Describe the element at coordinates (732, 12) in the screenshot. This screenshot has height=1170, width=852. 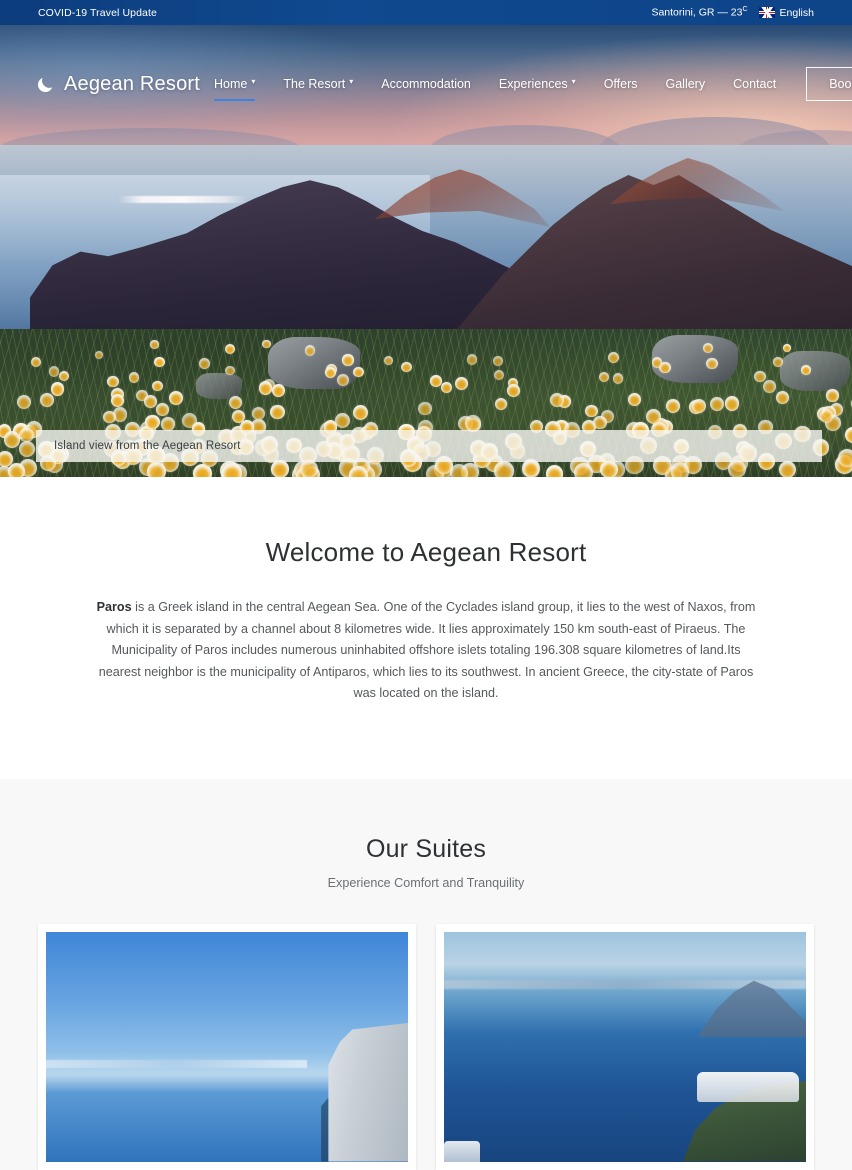
I see `topbar-right-group: Santorini, GR — 23C English` at that location.